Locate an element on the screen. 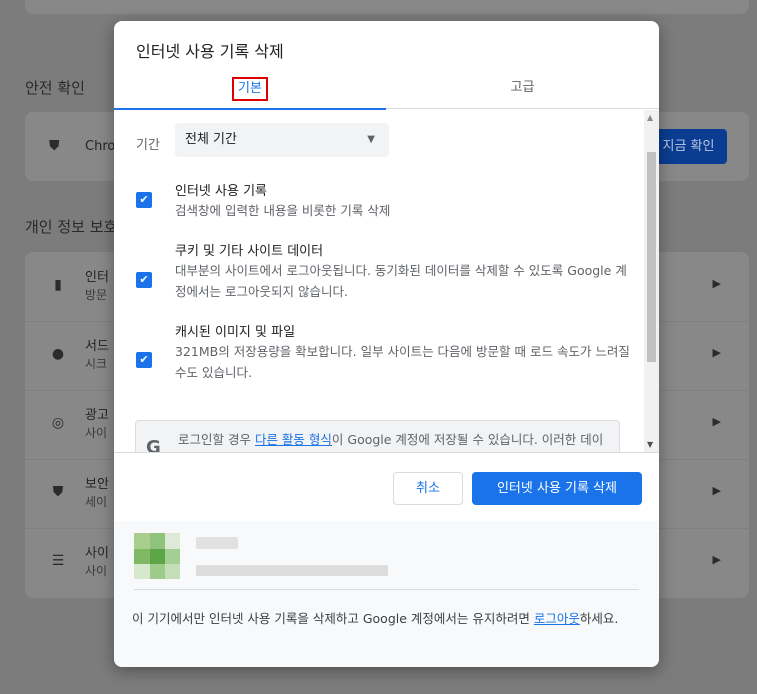 The width and height of the screenshot is (757, 694). sliders-icon: ☰ is located at coordinates (58, 561).